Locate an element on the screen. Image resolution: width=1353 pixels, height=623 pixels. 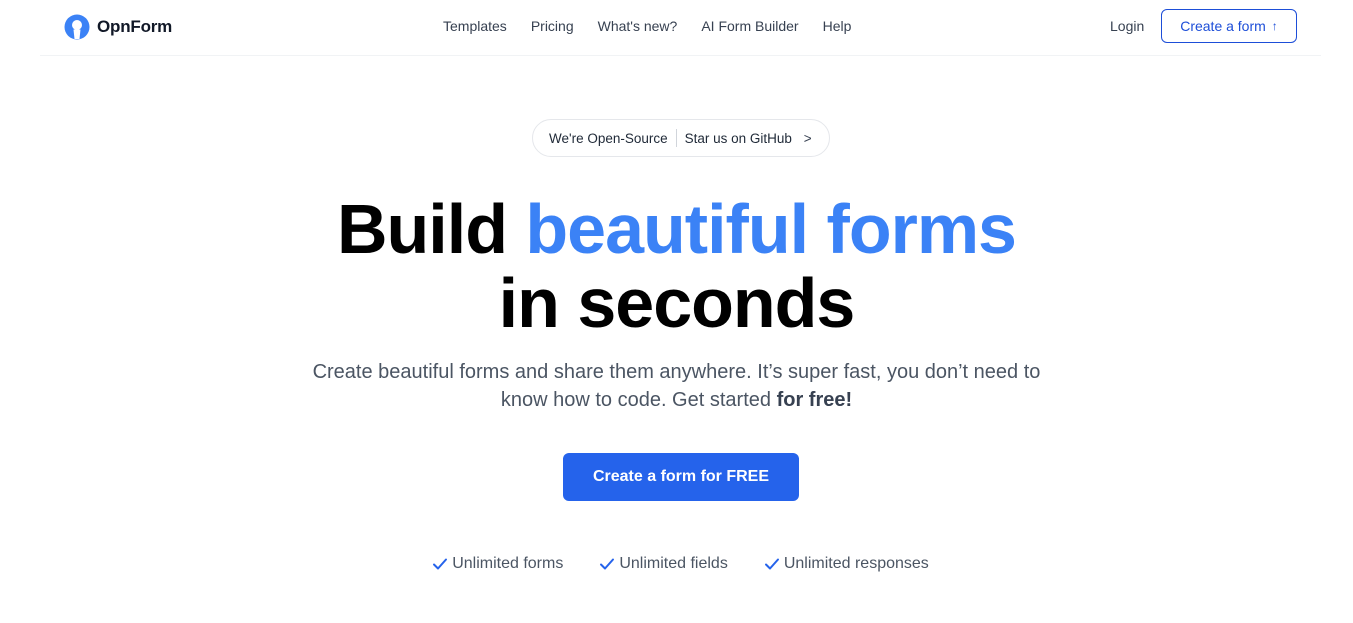
feature-label: Unlimited forms is located at coordinates (508, 563).